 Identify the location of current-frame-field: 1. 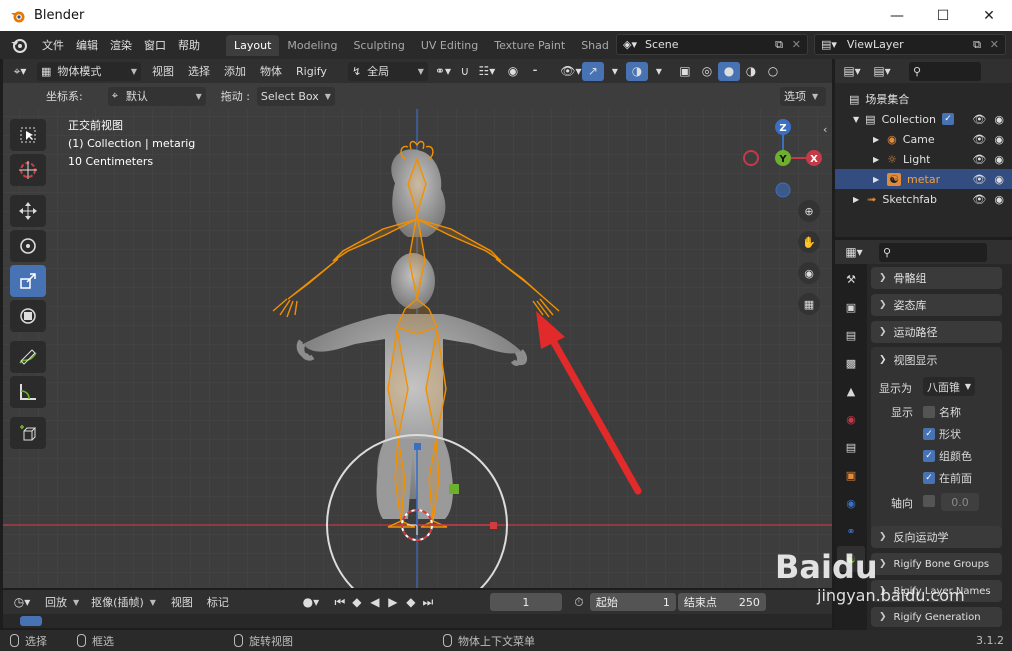
(525, 602).